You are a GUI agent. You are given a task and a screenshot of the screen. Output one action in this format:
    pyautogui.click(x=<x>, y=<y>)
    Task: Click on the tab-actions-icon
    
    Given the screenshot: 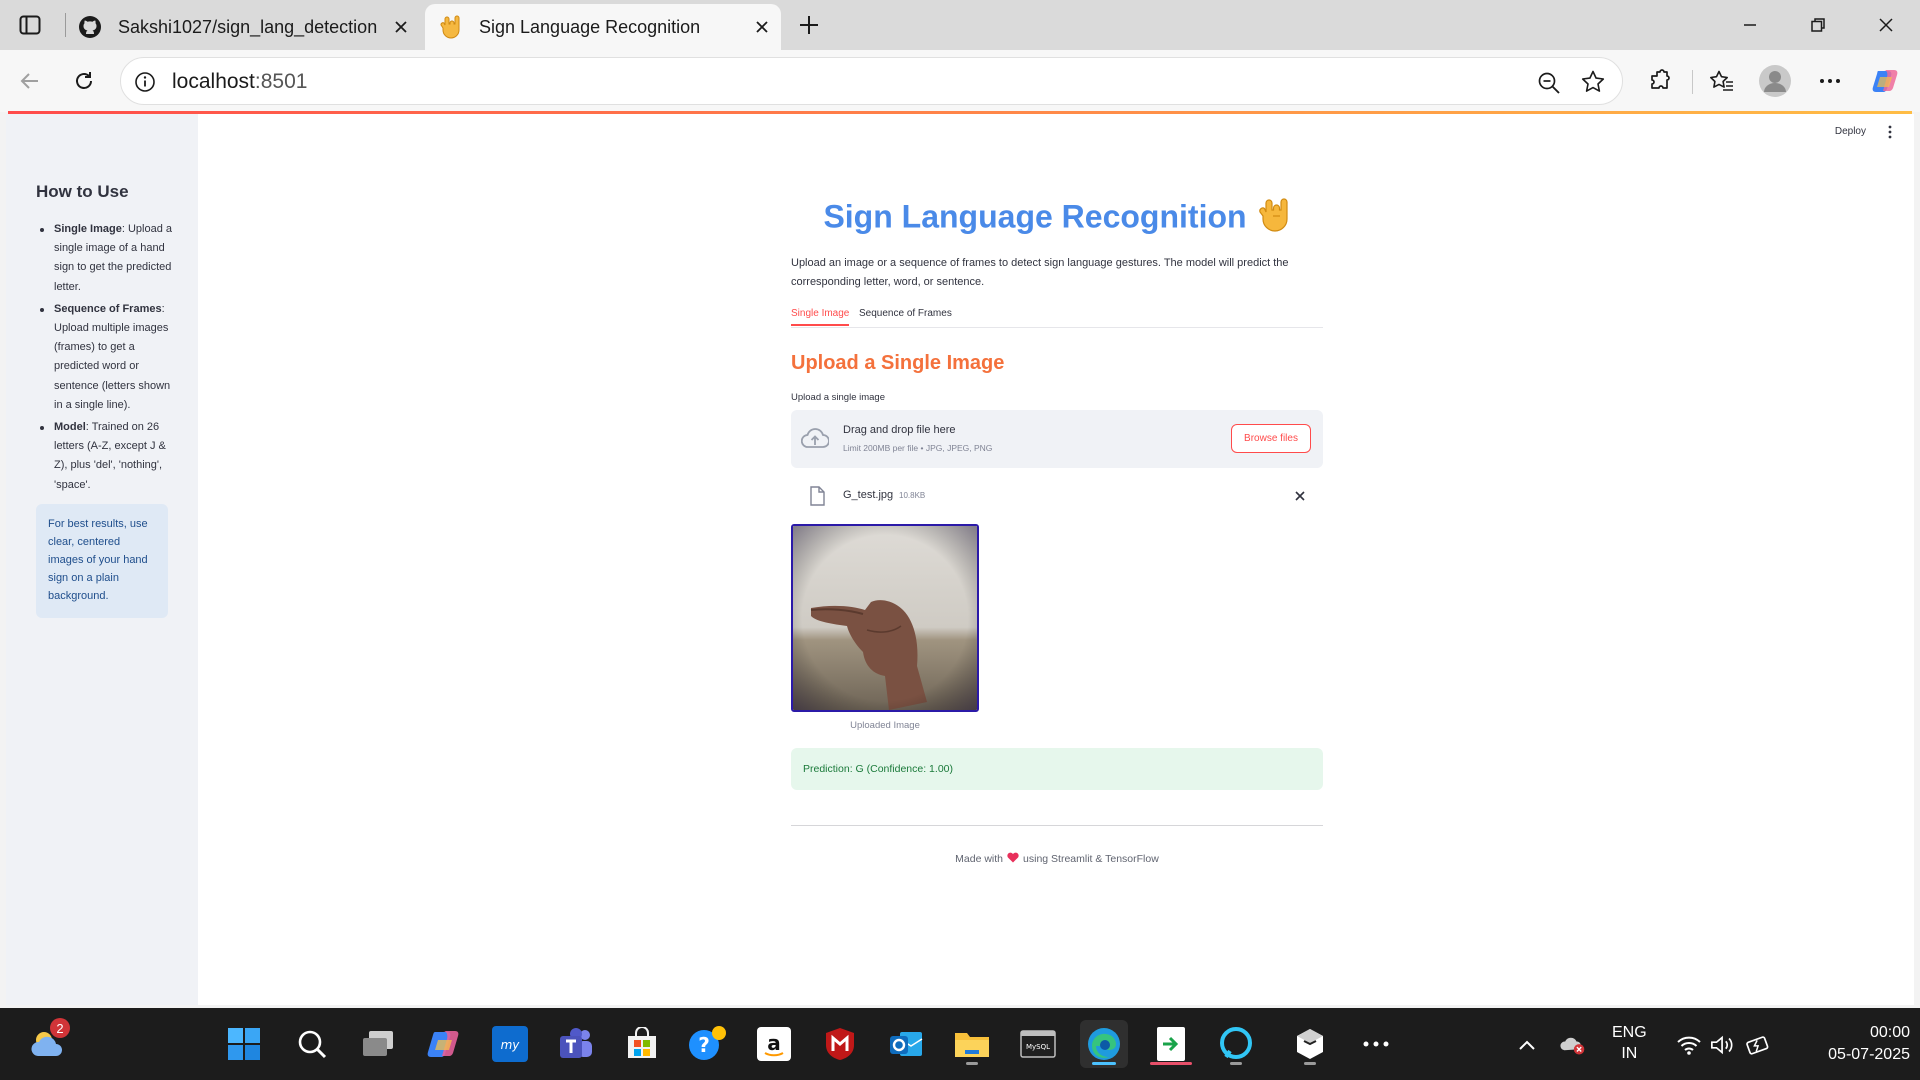 What is the action you would take?
    pyautogui.click(x=30, y=25)
    